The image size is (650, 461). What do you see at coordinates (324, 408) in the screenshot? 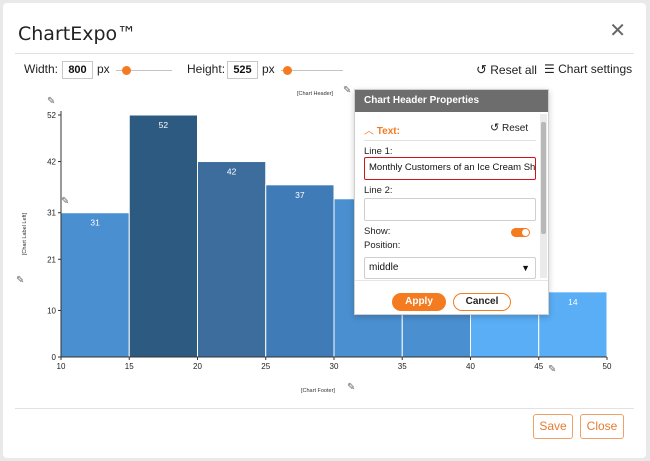
I see `footer-divider` at bounding box center [324, 408].